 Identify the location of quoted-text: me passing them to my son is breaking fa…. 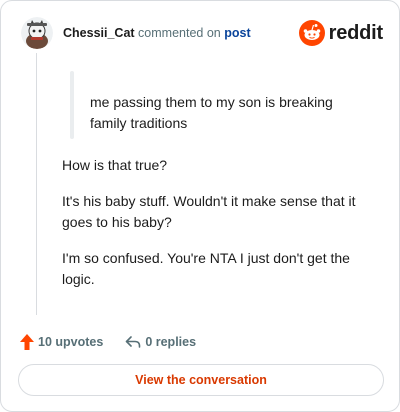
(211, 112).